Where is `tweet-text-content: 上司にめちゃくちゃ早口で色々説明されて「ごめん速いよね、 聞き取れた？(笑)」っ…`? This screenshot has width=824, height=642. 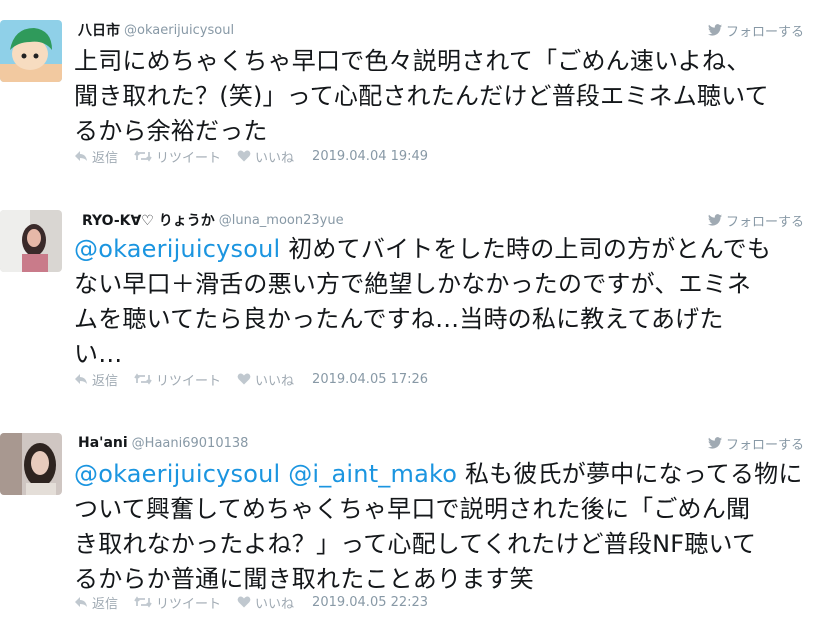 tweet-text-content: 上司にめちゃくちゃ早口で色々説明されて「ごめん速いよね、 聞き取れた？(笑)」っ… is located at coordinates (421, 96).